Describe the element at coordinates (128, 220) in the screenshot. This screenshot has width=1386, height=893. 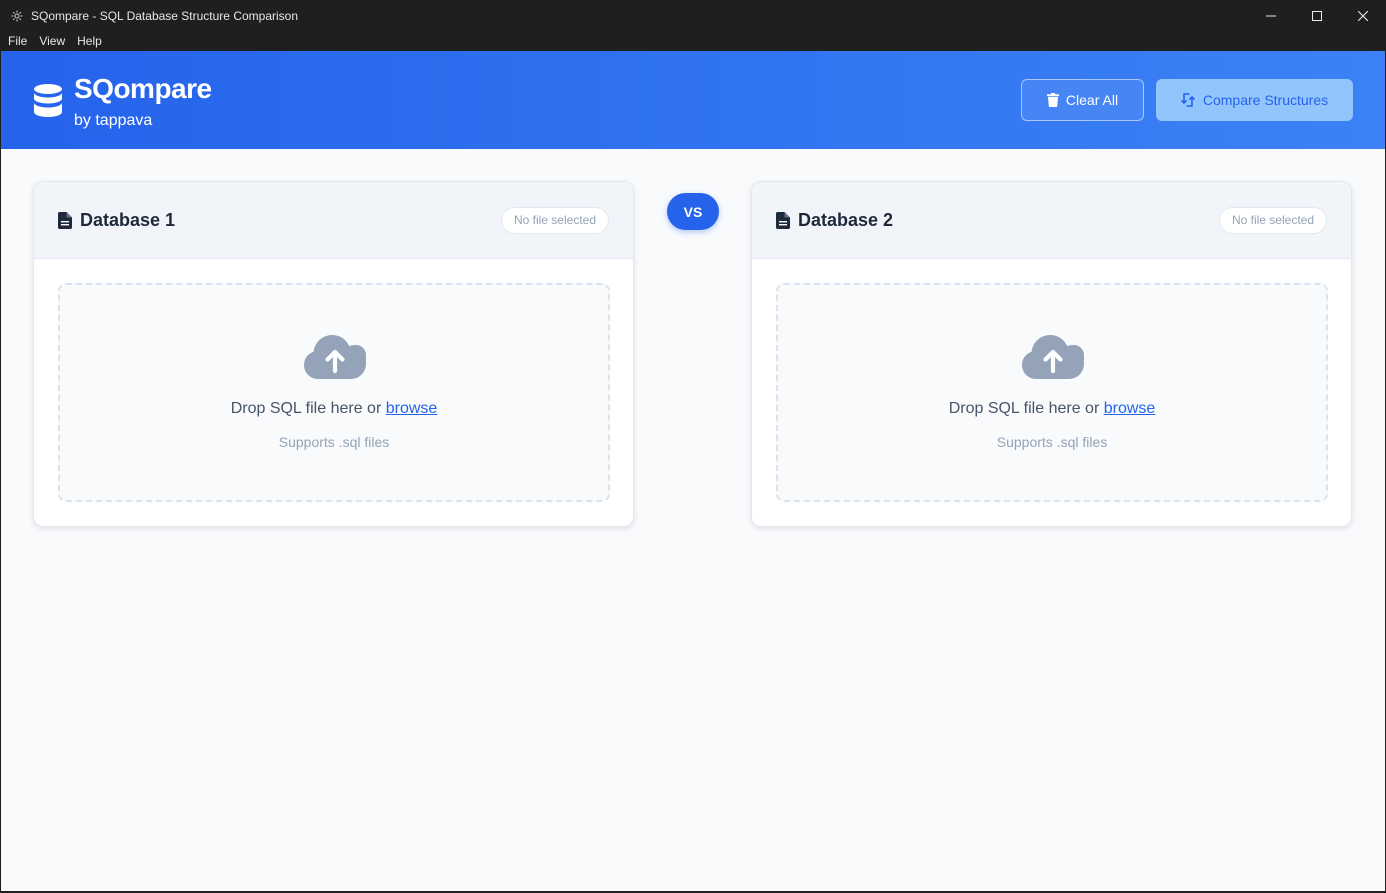
I see `panel-title: Database 1` at that location.